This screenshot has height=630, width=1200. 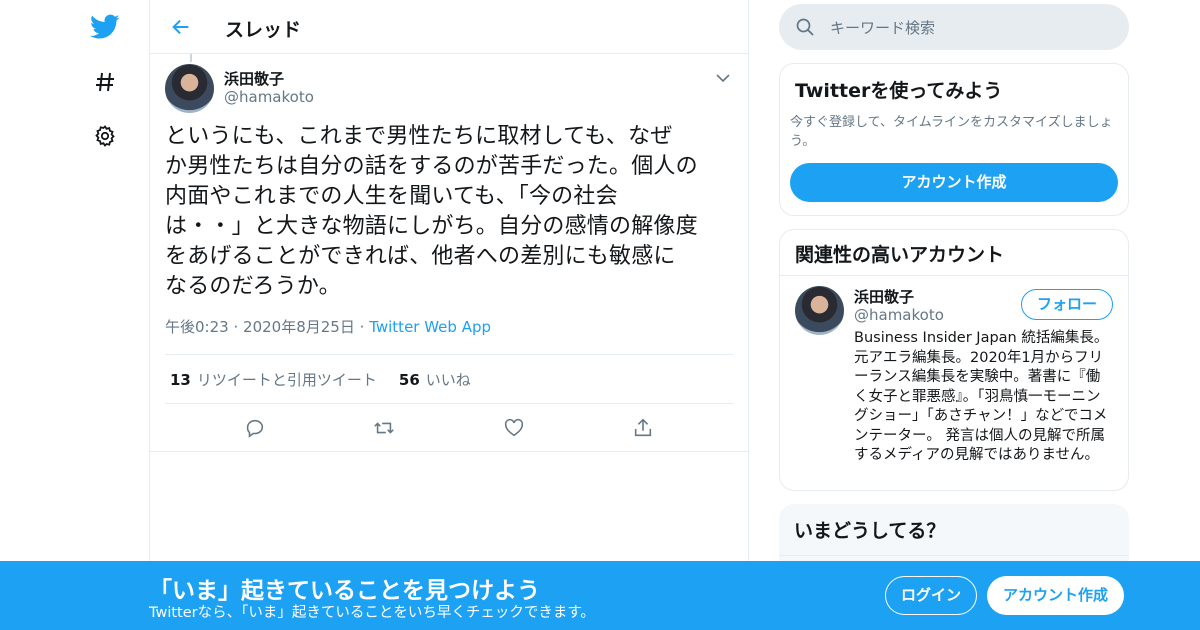 I want to click on left-nav, so click(x=75, y=315).